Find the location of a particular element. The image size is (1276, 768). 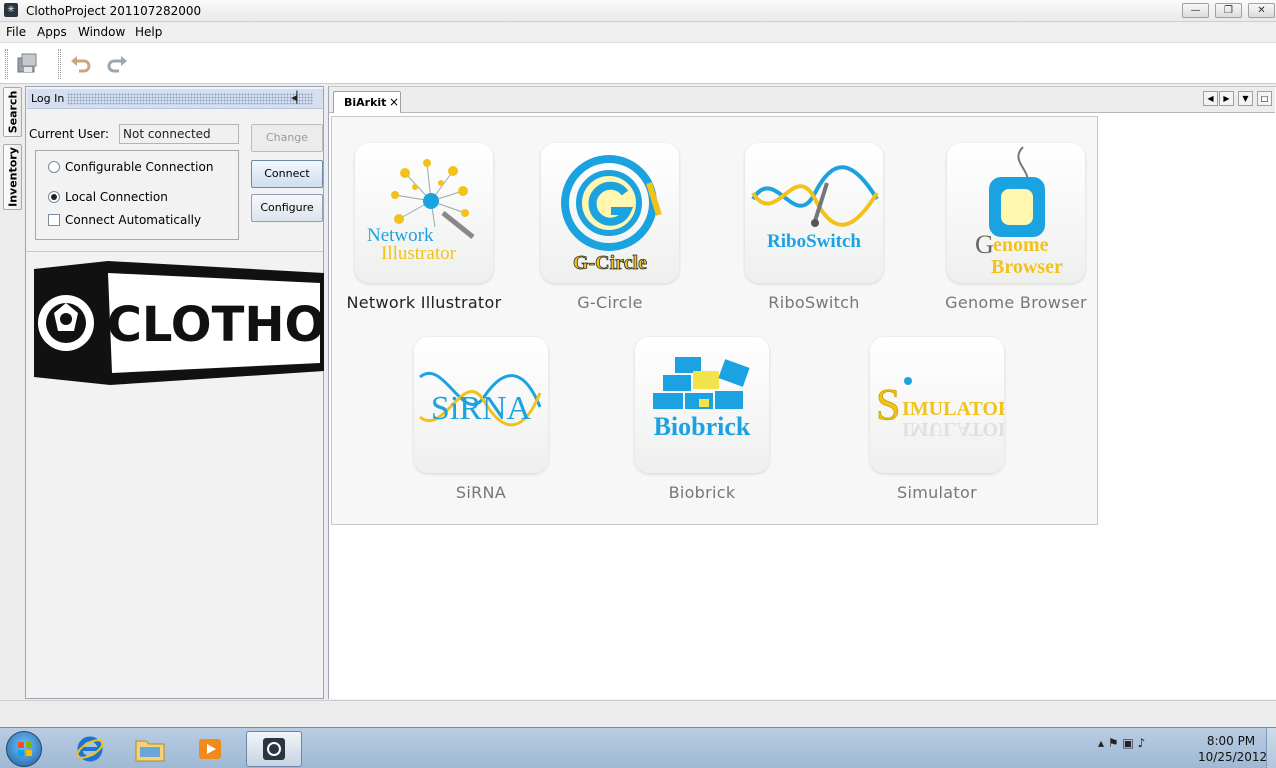

menu-file: File is located at coordinates (16, 32).